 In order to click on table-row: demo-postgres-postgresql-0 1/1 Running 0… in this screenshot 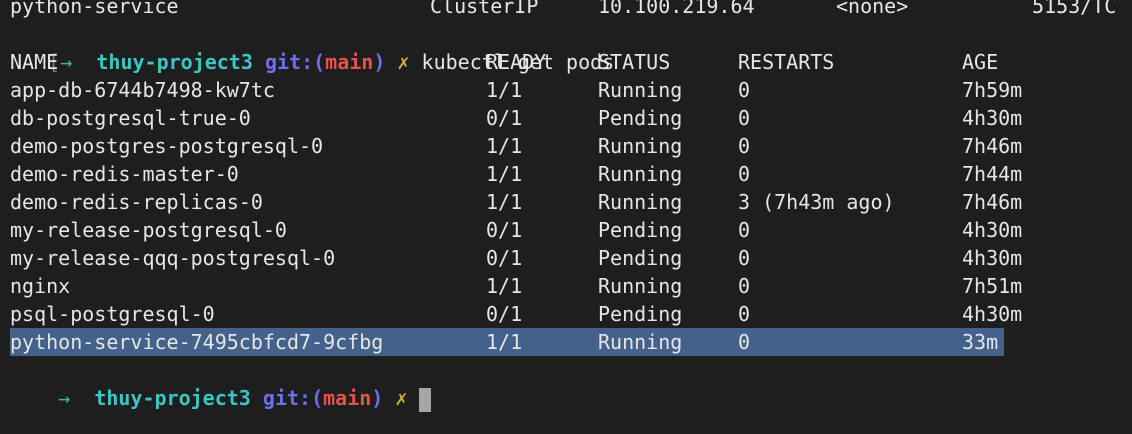, I will do `click(516, 146)`.